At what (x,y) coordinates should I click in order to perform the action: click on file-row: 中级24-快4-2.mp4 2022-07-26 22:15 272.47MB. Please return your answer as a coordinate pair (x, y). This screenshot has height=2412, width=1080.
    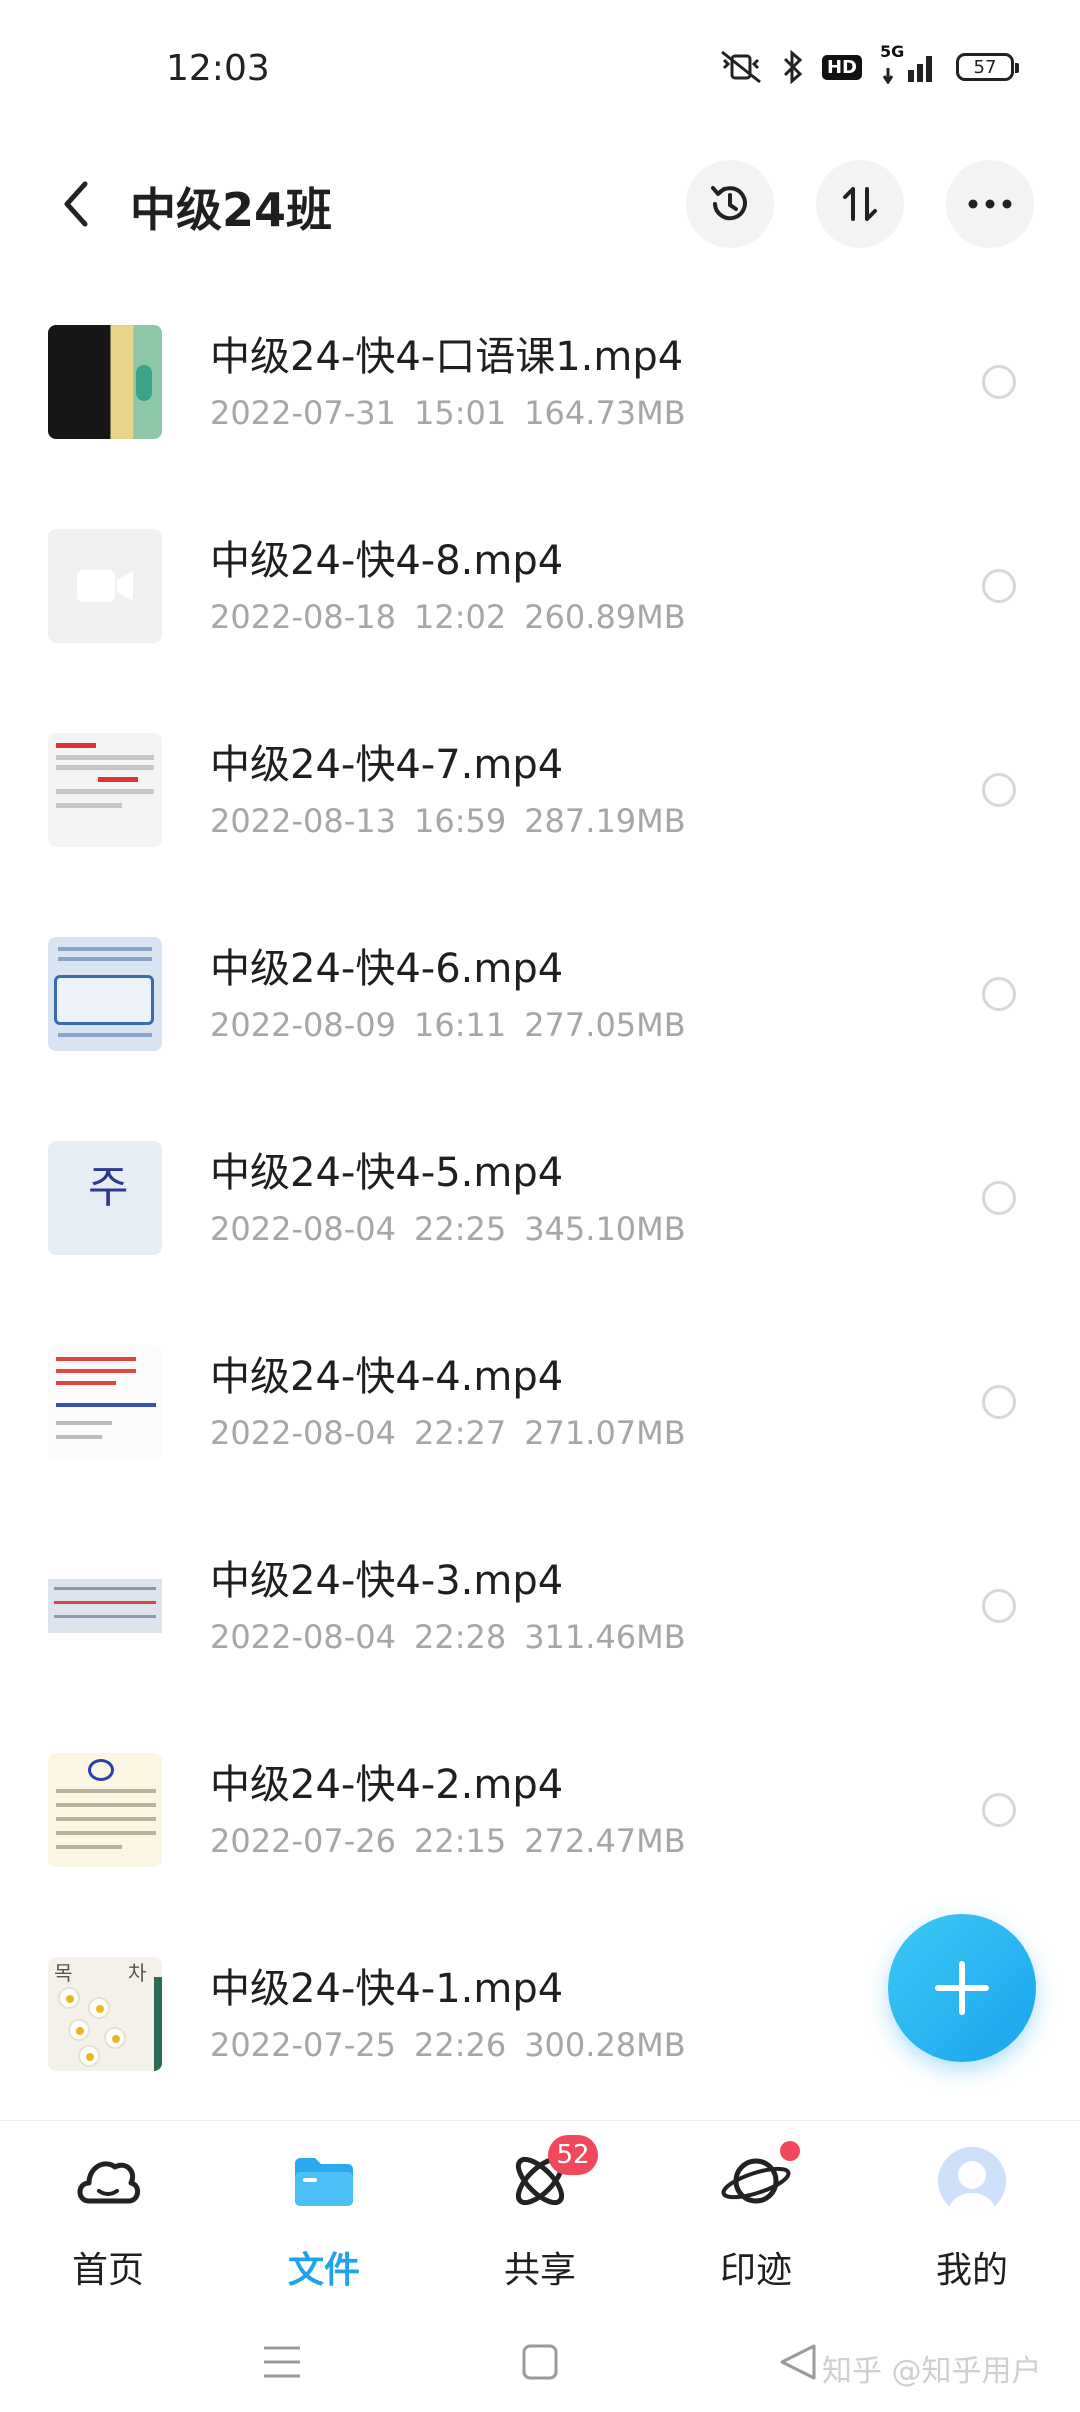
    Looking at the image, I should click on (540, 1830).